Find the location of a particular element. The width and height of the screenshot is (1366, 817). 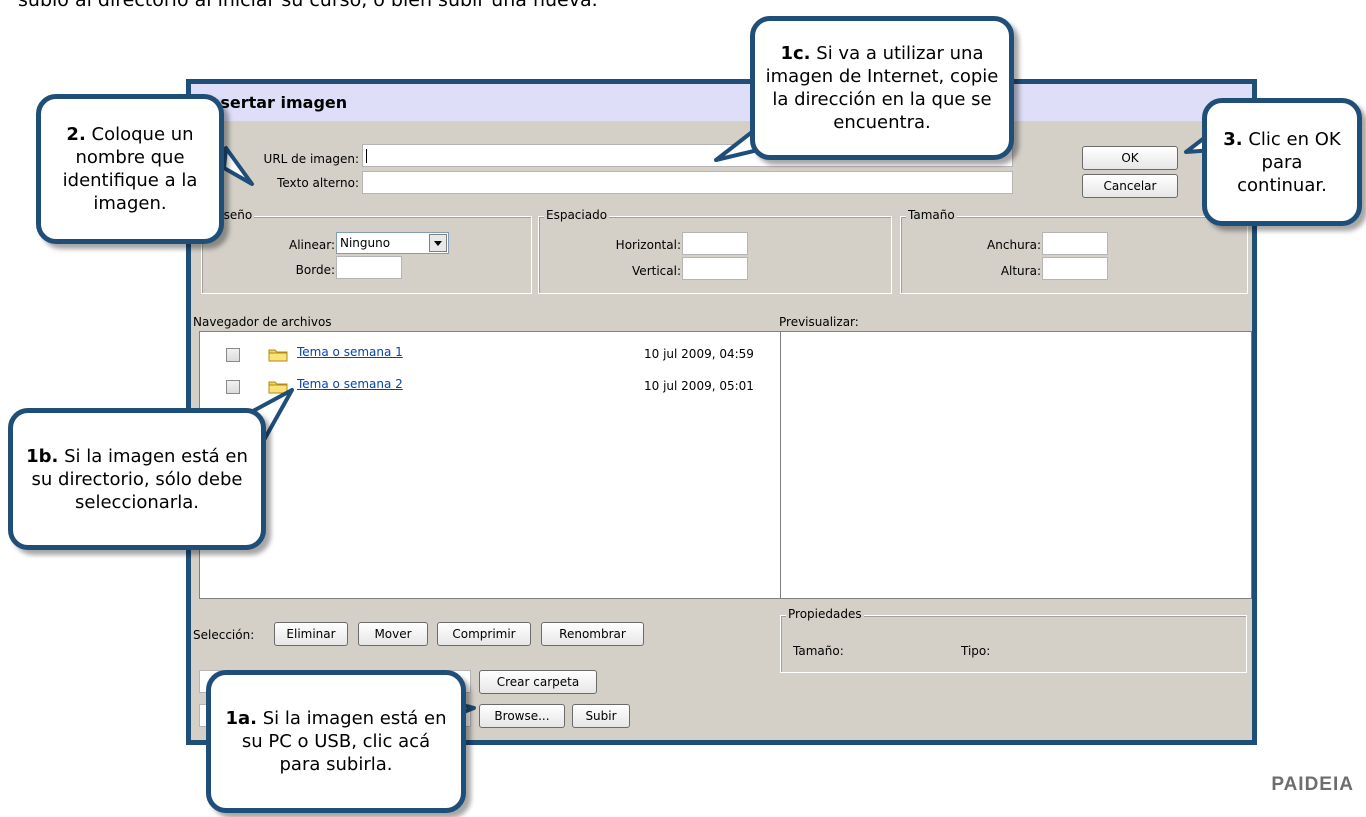

callout-3: 3. Clic en OK para continuar. is located at coordinates (1282, 162).